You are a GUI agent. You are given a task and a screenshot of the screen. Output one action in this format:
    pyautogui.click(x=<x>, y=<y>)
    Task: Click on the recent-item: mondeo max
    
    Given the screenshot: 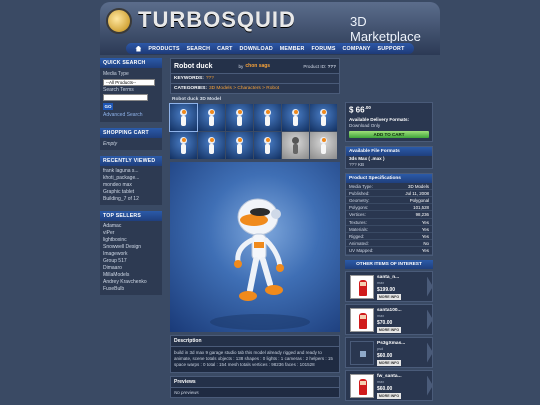 What is the action you would take?
    pyautogui.click(x=131, y=185)
    